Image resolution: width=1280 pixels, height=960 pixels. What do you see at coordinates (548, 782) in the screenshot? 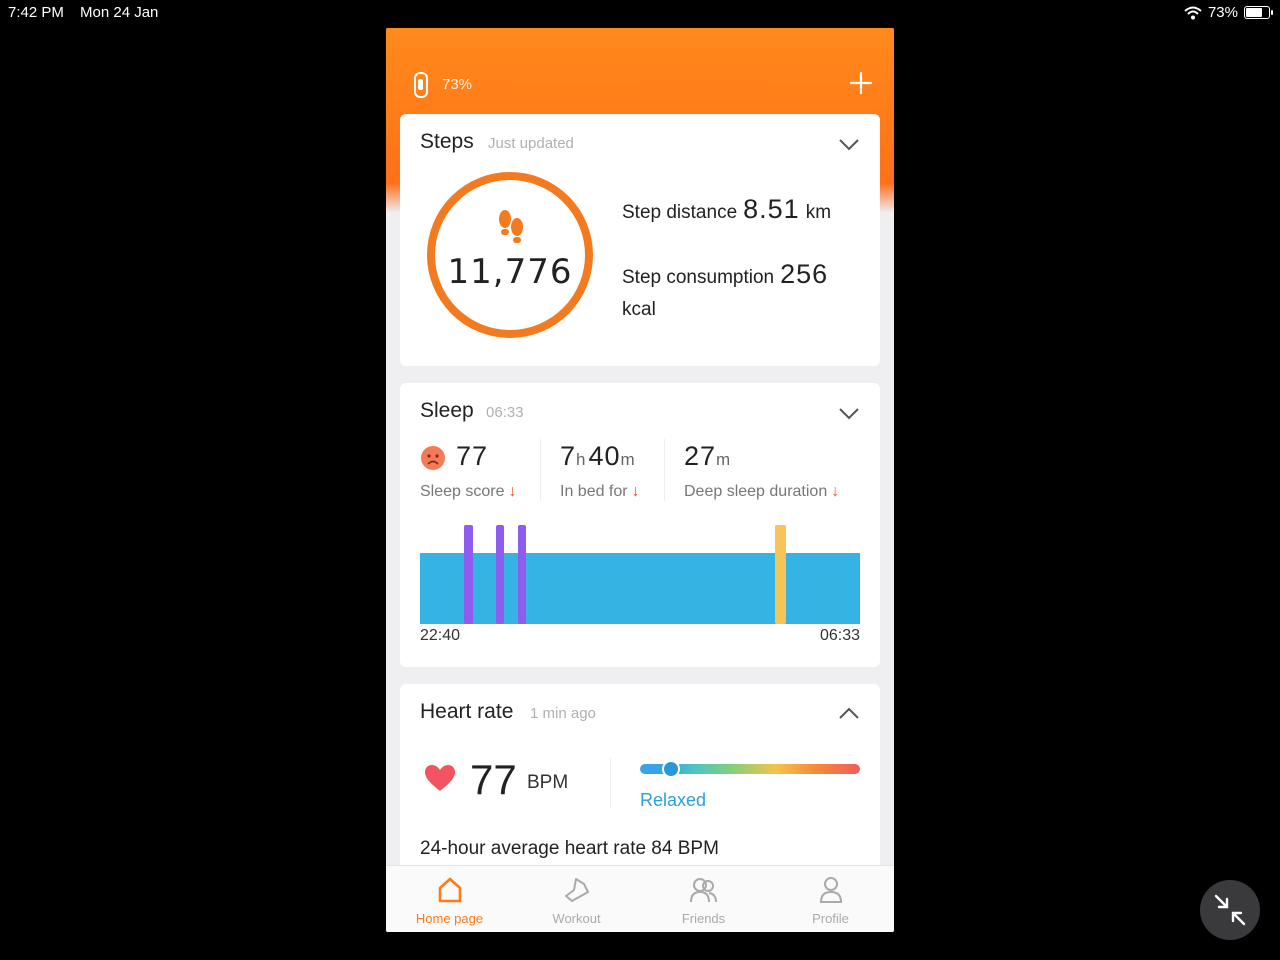
I see `heart-rate-unit: BPM` at bounding box center [548, 782].